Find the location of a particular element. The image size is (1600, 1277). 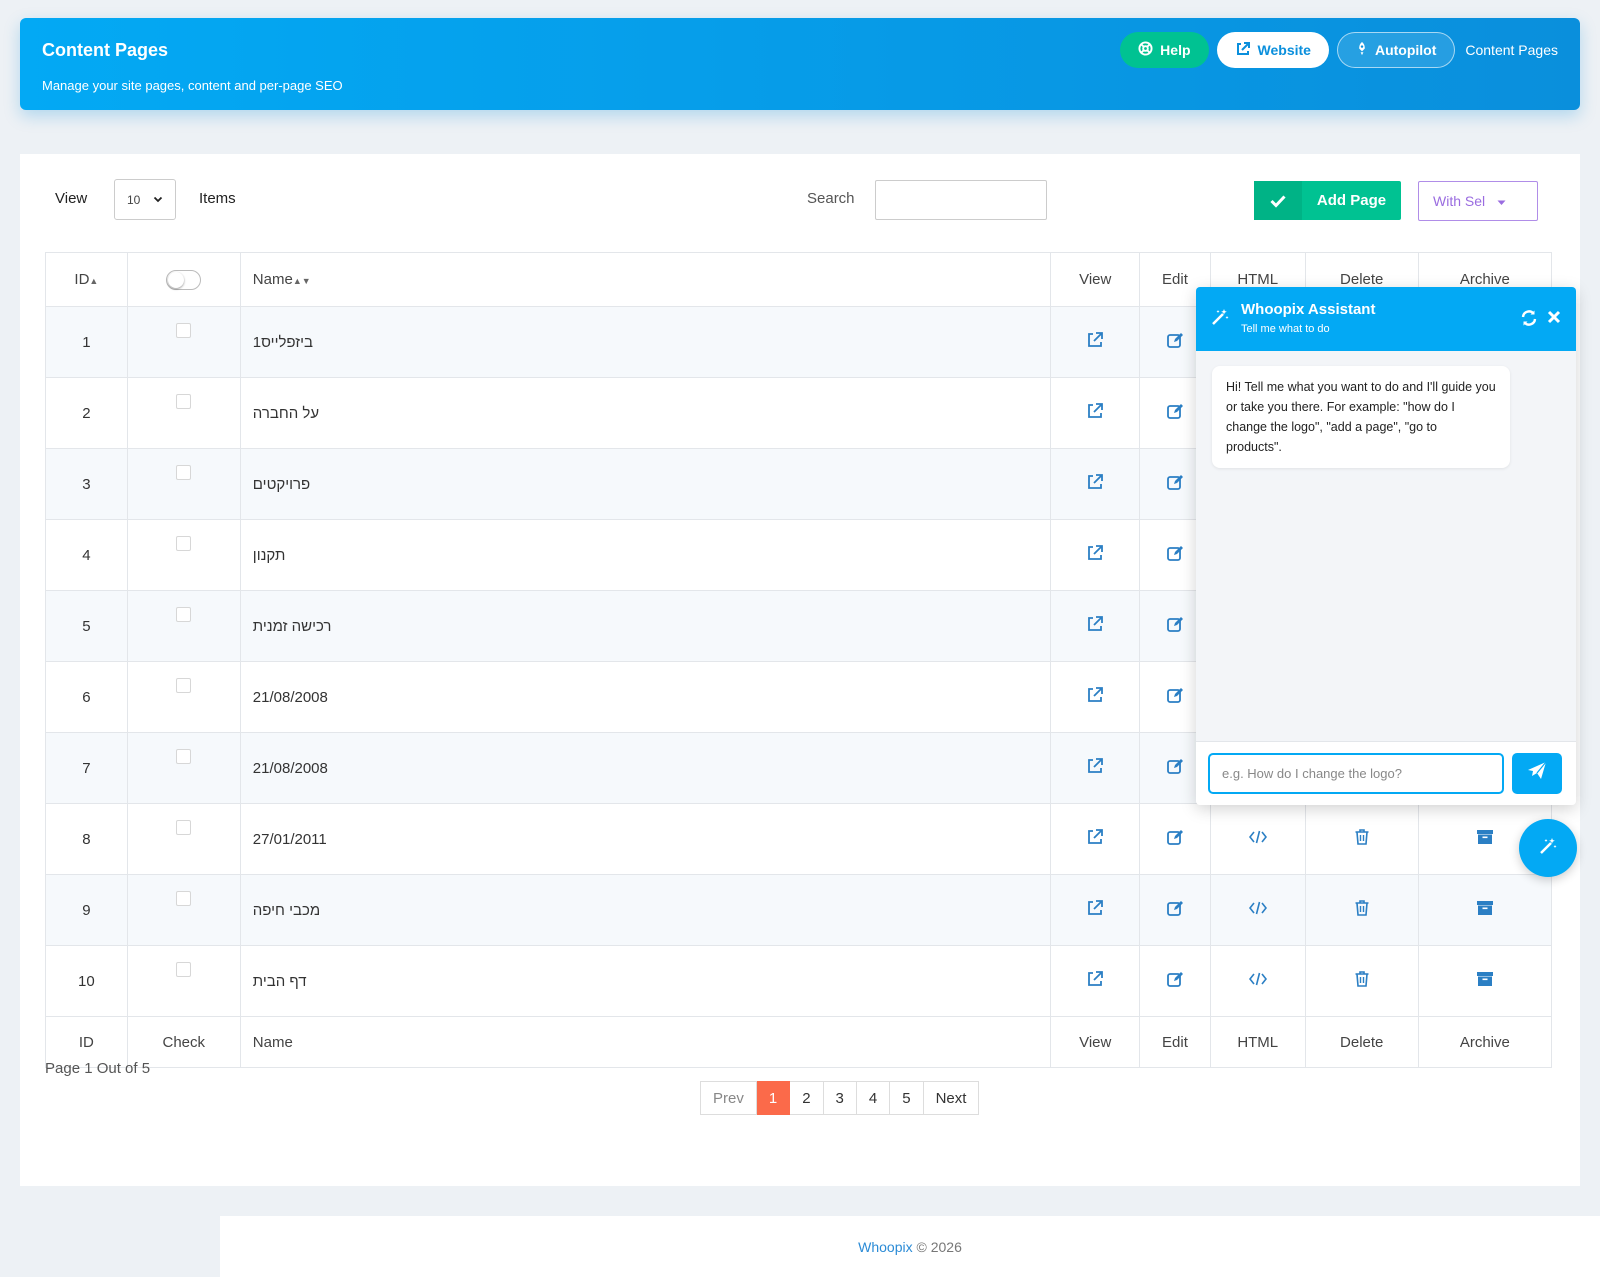

next-page-button: Next is located at coordinates (951, 1098).